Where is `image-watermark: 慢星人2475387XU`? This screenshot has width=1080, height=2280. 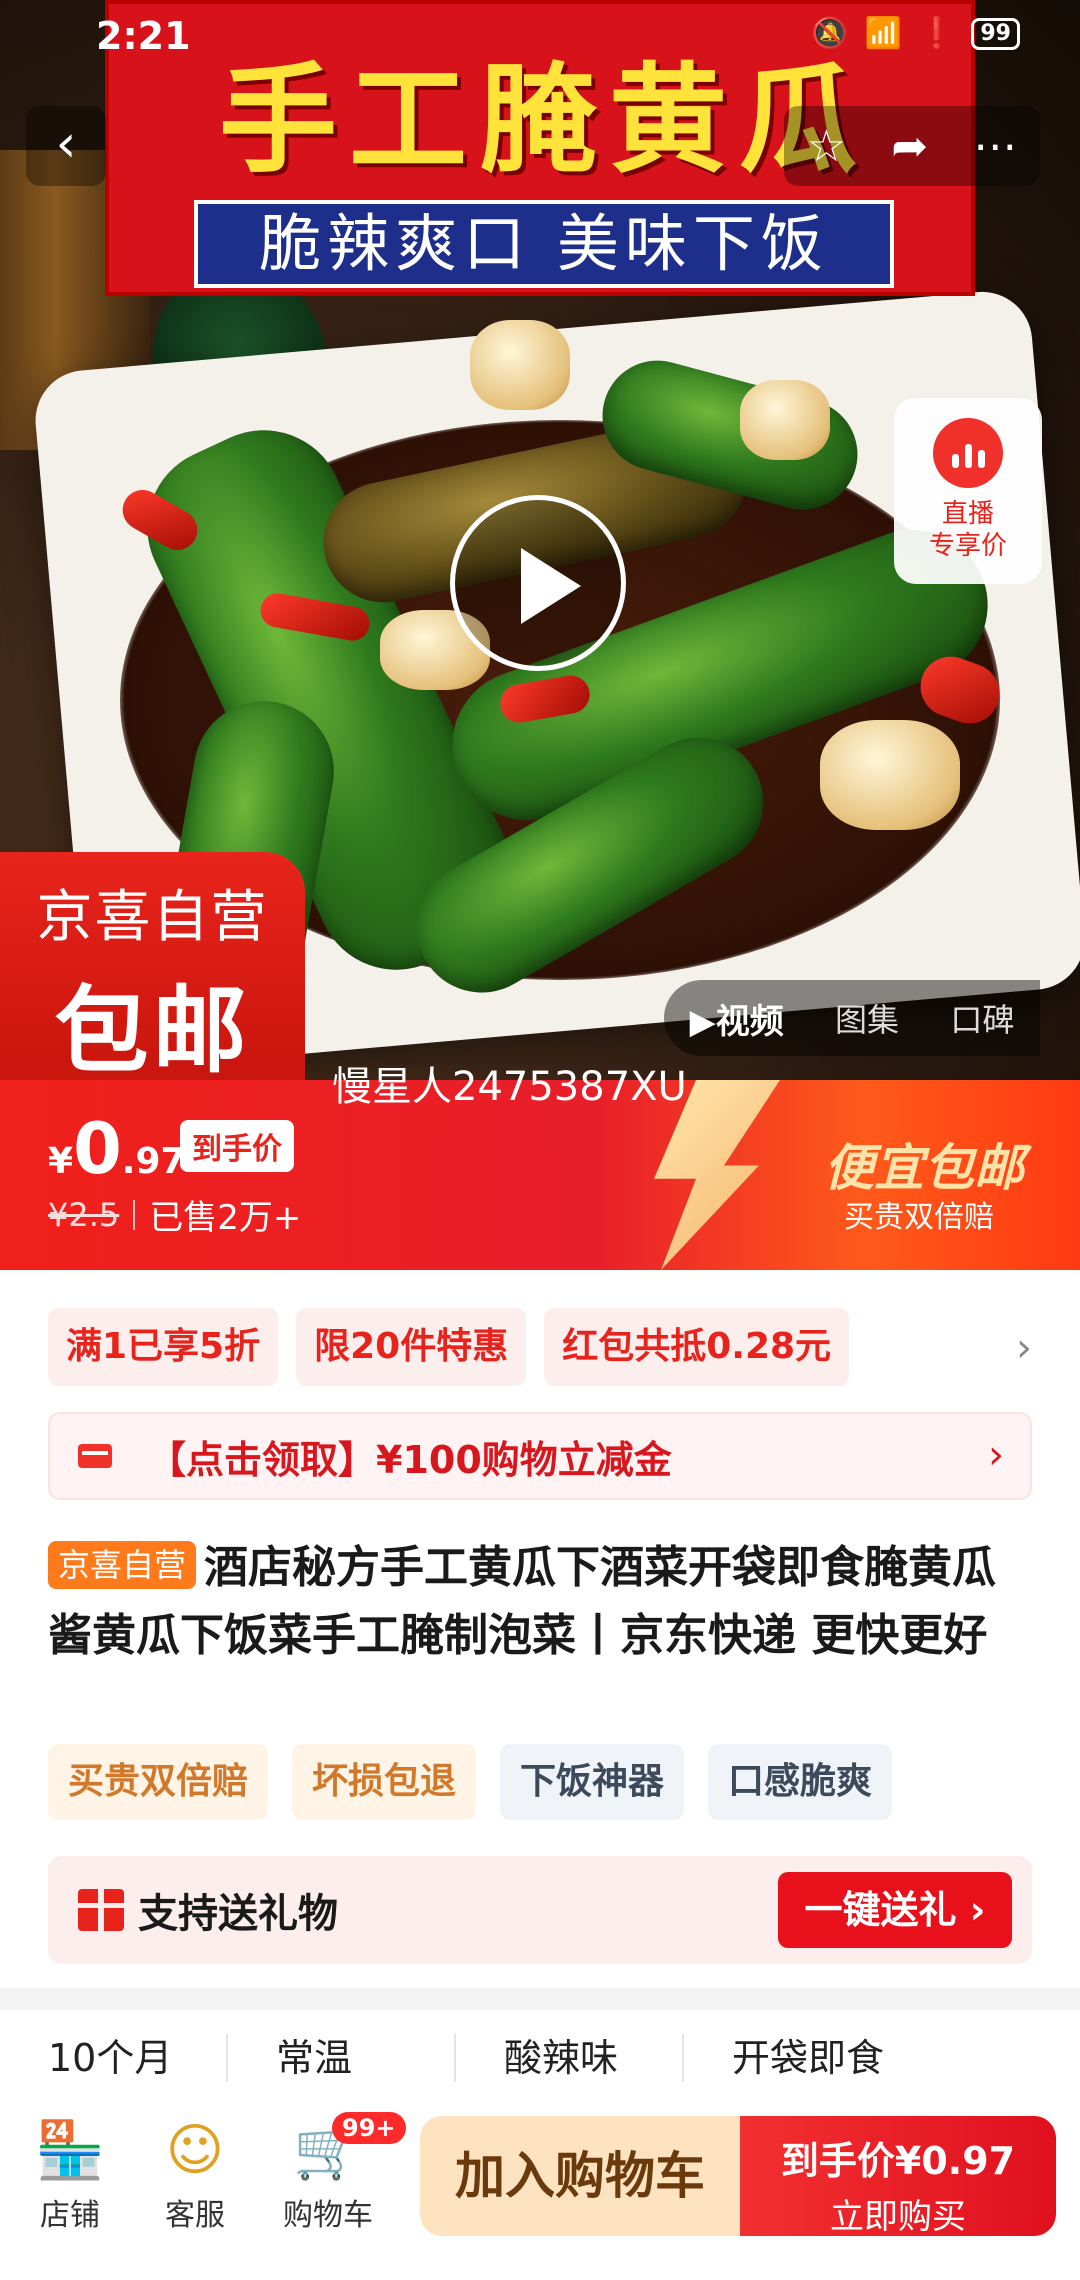
image-watermark: 慢星人2475387XU is located at coordinates (509, 1087).